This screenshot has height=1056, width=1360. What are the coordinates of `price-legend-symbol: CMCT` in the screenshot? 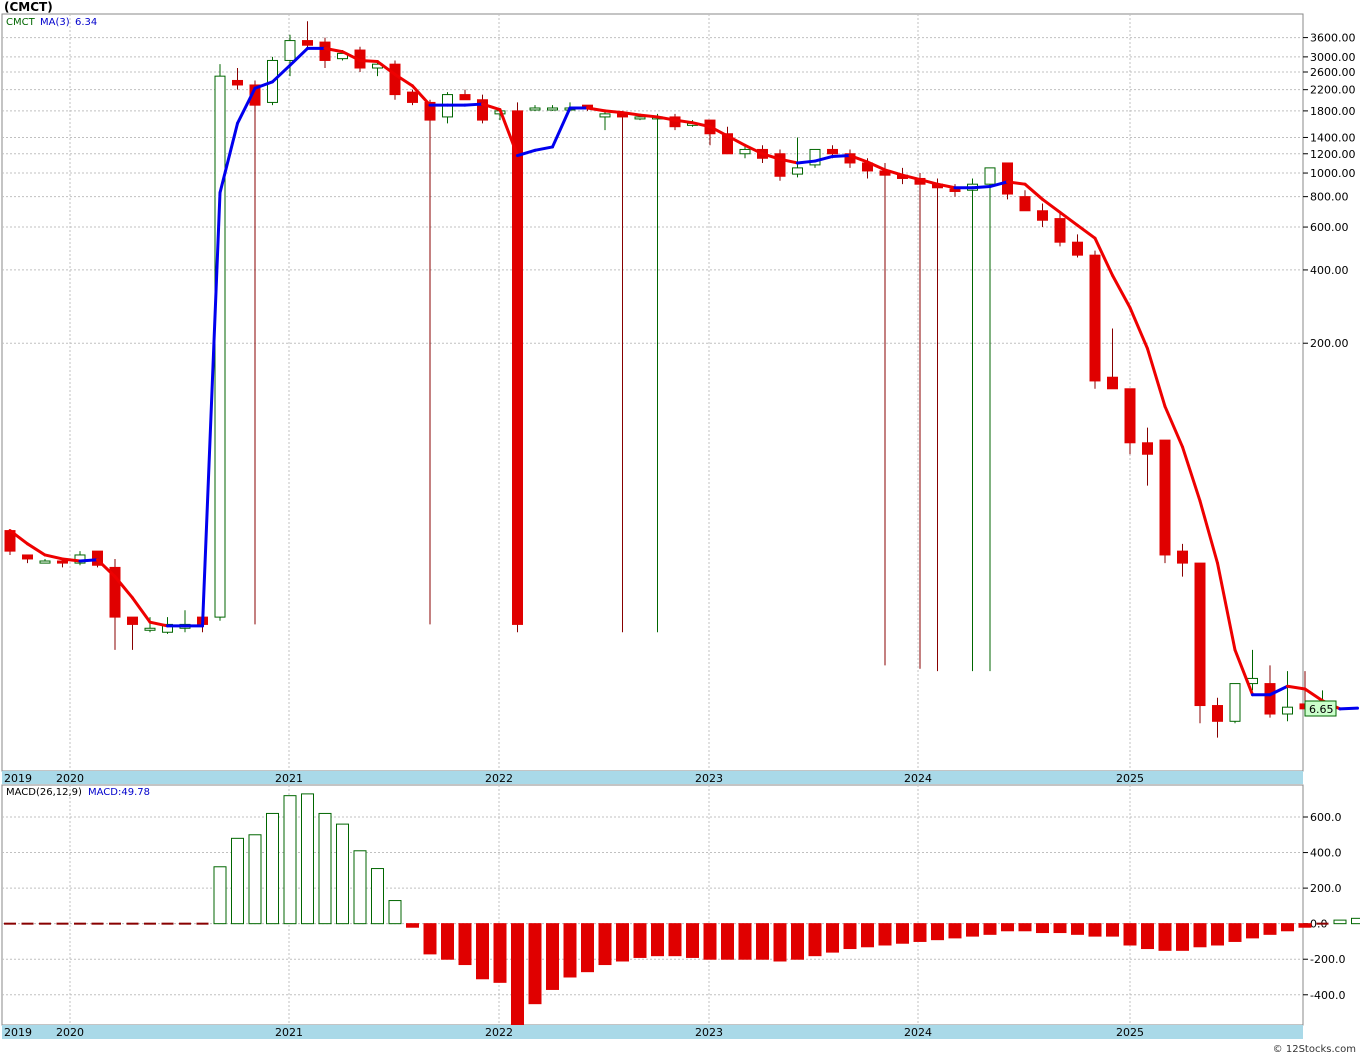 It's located at (21, 22).